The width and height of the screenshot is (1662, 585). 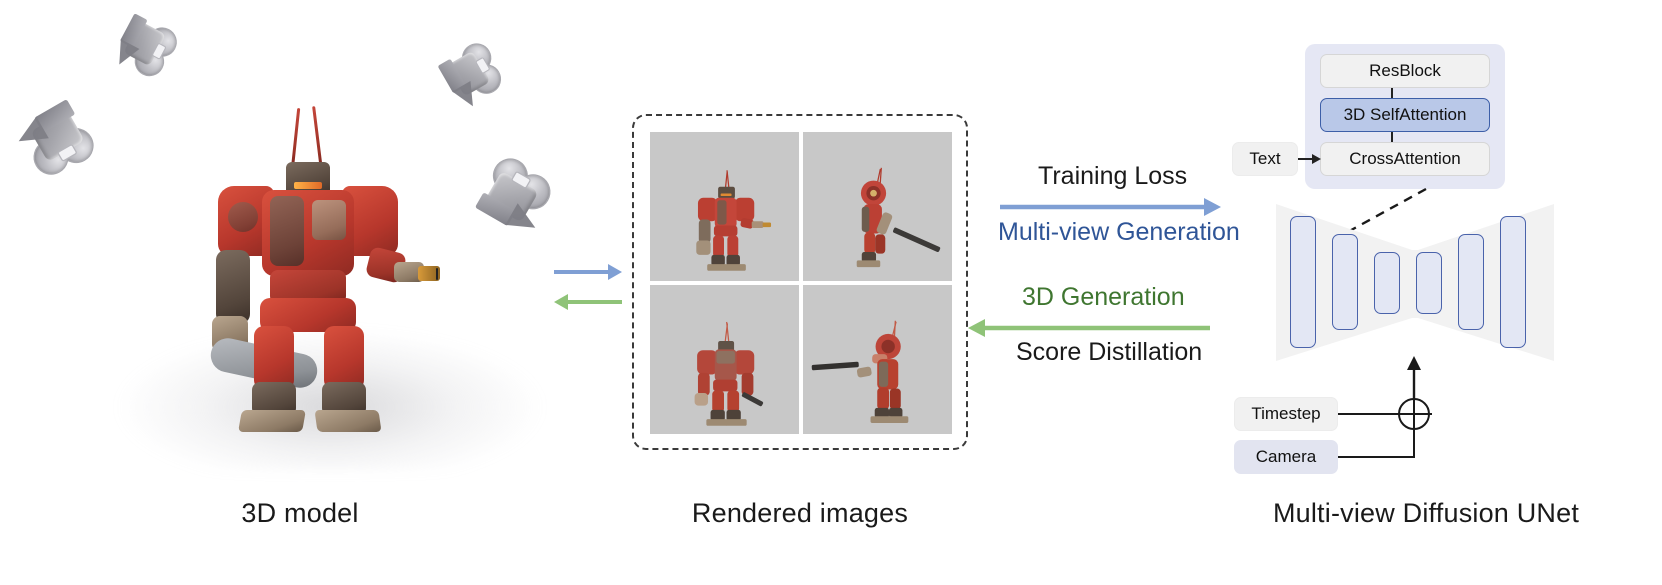 I want to click on camera-connector, so click(x=1376, y=443).